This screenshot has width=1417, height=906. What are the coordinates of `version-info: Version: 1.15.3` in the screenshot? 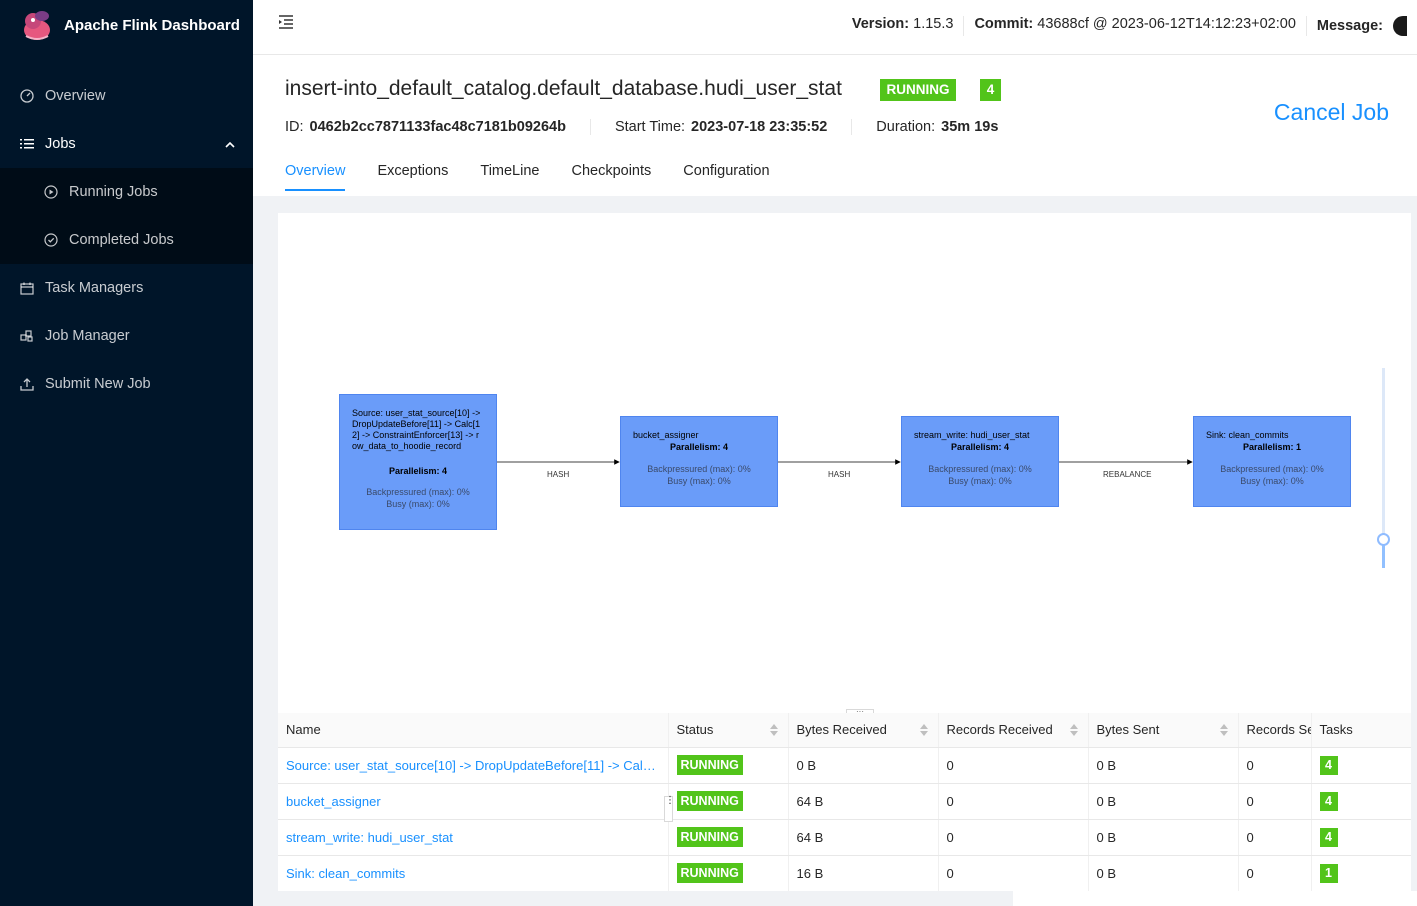 It's located at (903, 26).